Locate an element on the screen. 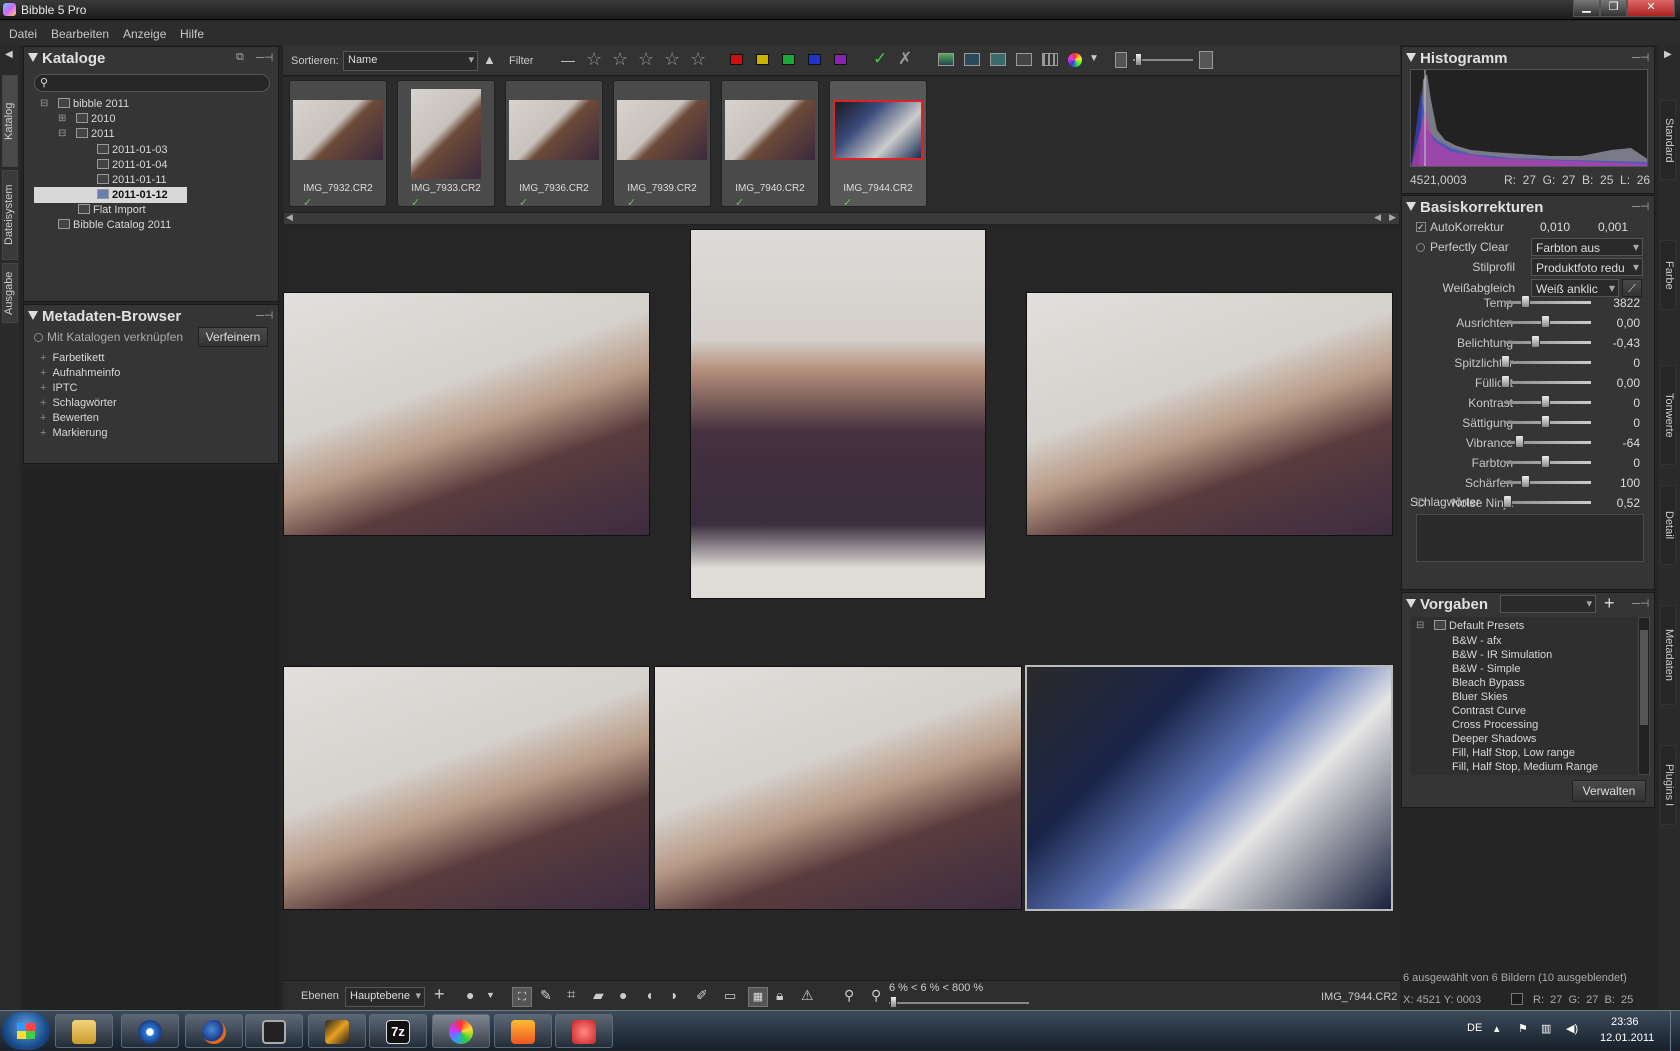  star-2-icon: ☆ is located at coordinates (620, 59).